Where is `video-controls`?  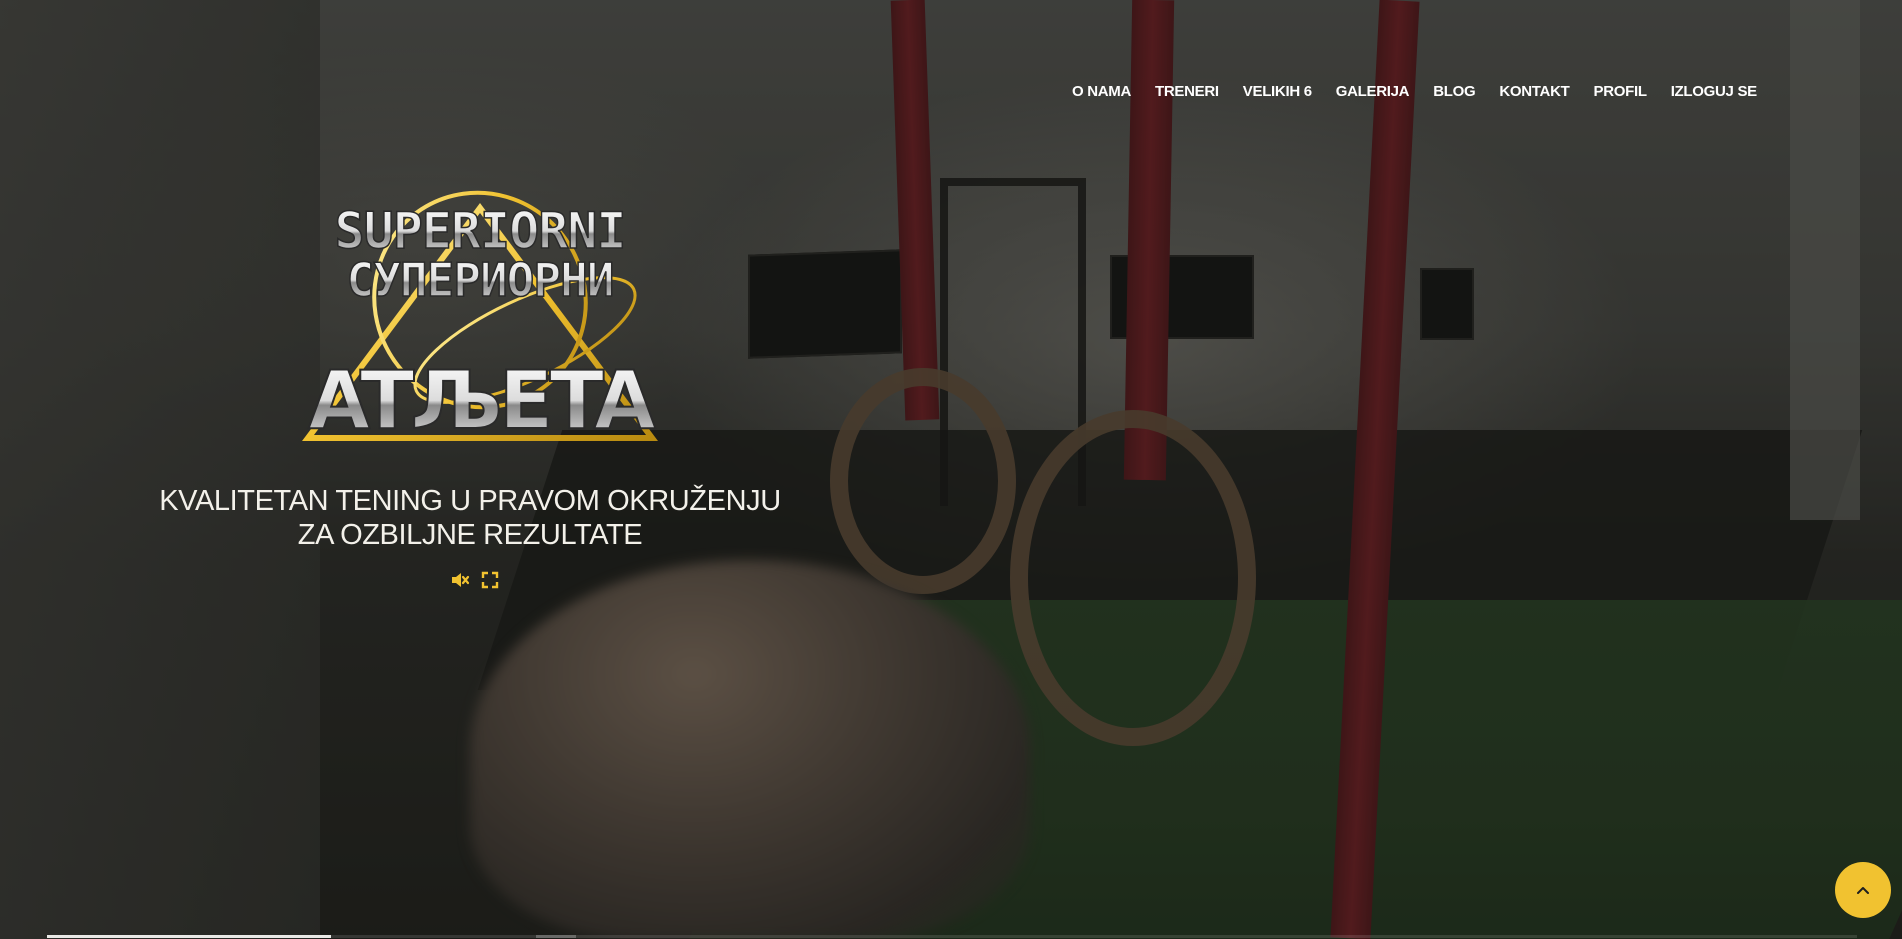 video-controls is located at coordinates (475, 580).